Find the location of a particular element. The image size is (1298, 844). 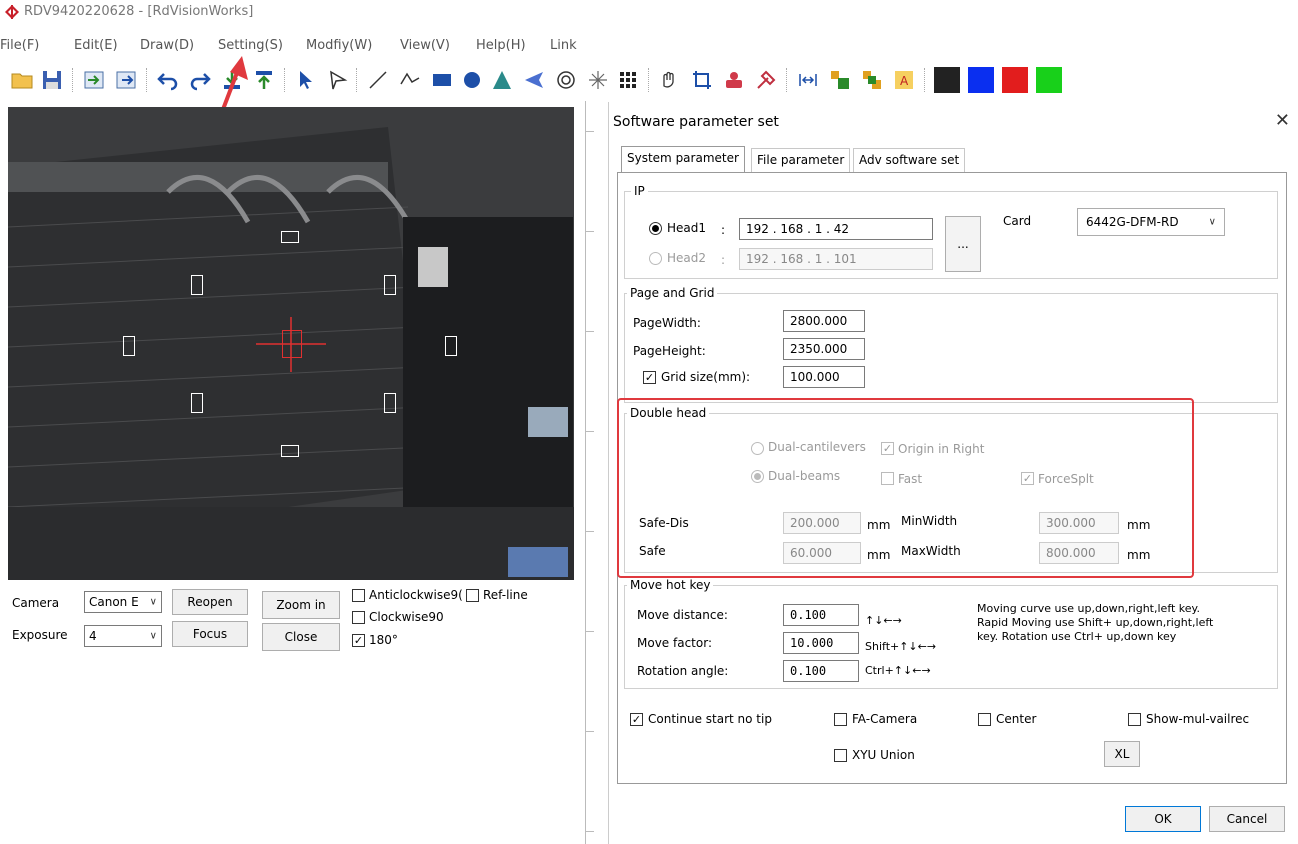

svg-text: A is located at coordinates (904, 81).